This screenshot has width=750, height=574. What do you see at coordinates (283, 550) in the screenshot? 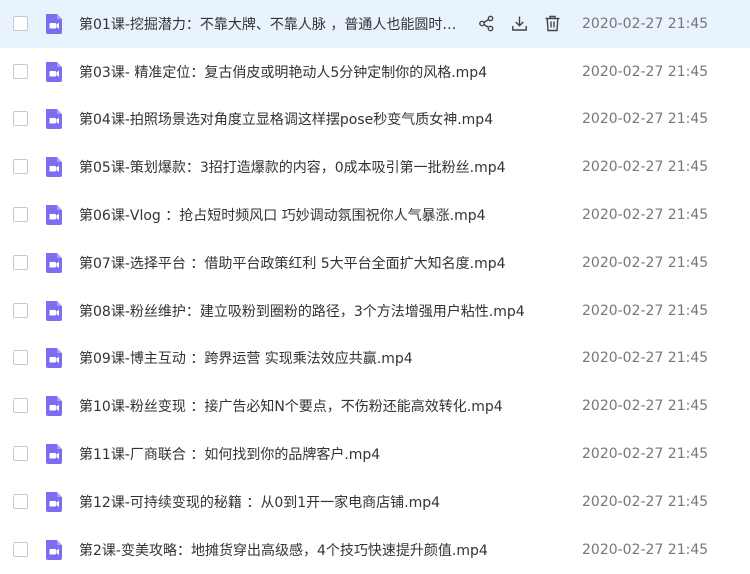
I see `file-name: 第2课-变美攻略：地摊货穿出高级感，4个技巧快速提升颜值.mp4` at bounding box center [283, 550].